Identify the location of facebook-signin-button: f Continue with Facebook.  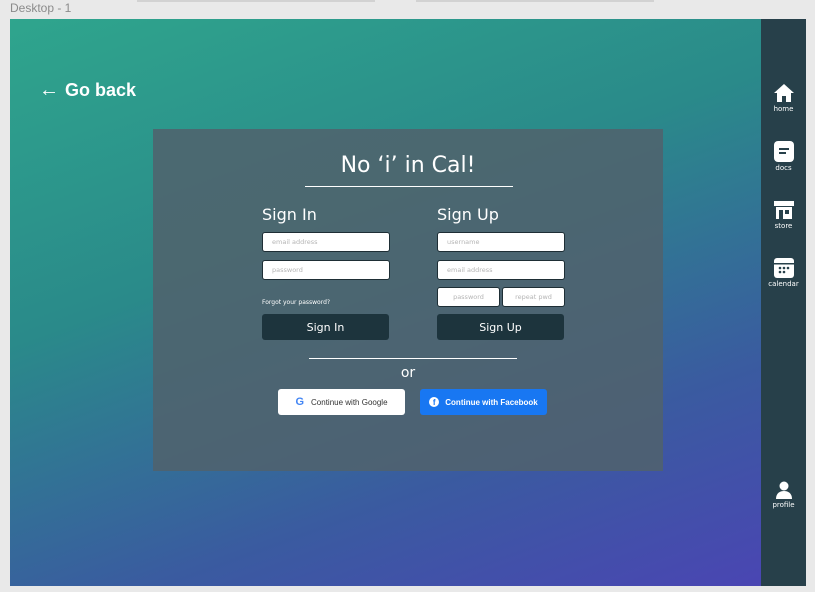
(483, 402).